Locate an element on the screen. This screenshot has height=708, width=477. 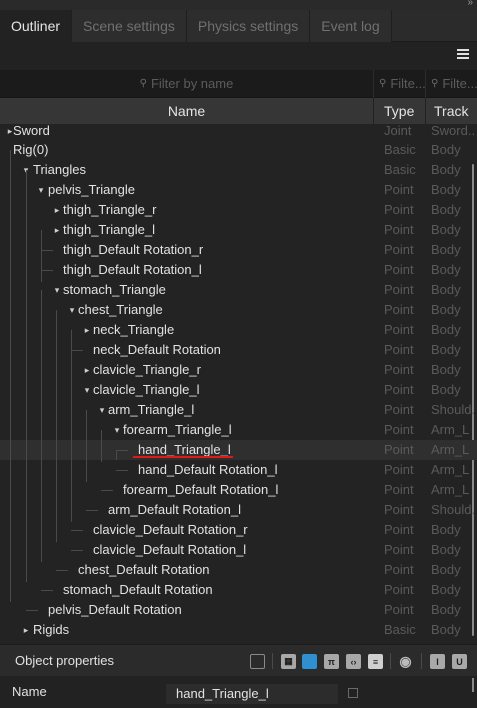
expand-panels-icon: » is located at coordinates (470, 4).